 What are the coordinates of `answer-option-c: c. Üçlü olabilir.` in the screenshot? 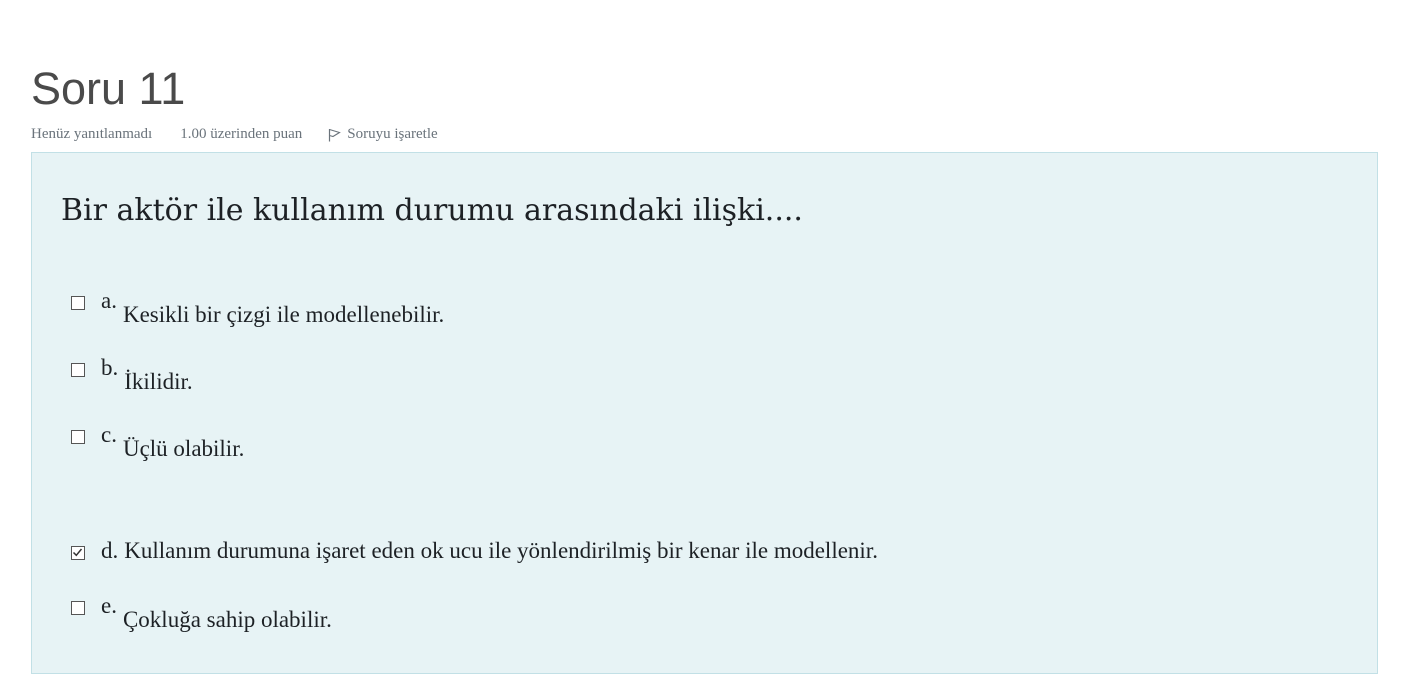 It's located at (157, 442).